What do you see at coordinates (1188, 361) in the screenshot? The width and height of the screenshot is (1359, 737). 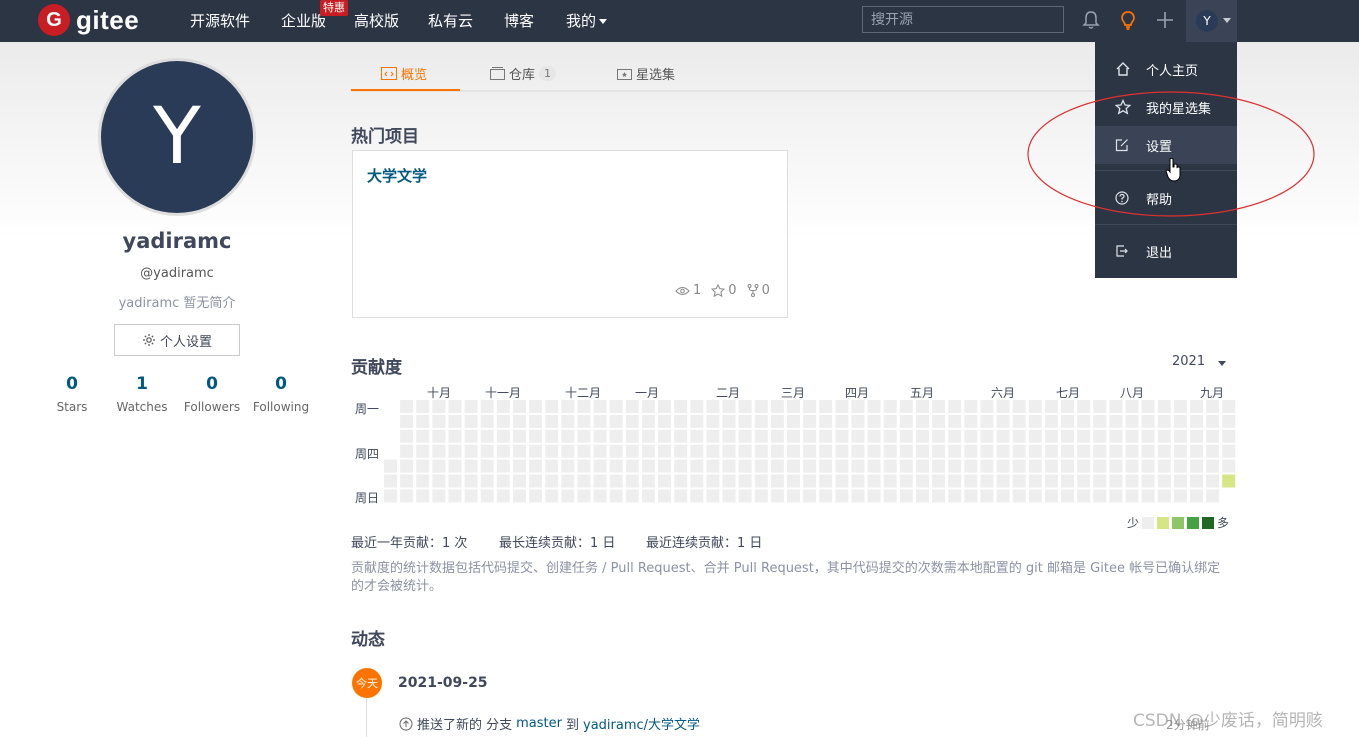 I see `year-selector: 2021` at bounding box center [1188, 361].